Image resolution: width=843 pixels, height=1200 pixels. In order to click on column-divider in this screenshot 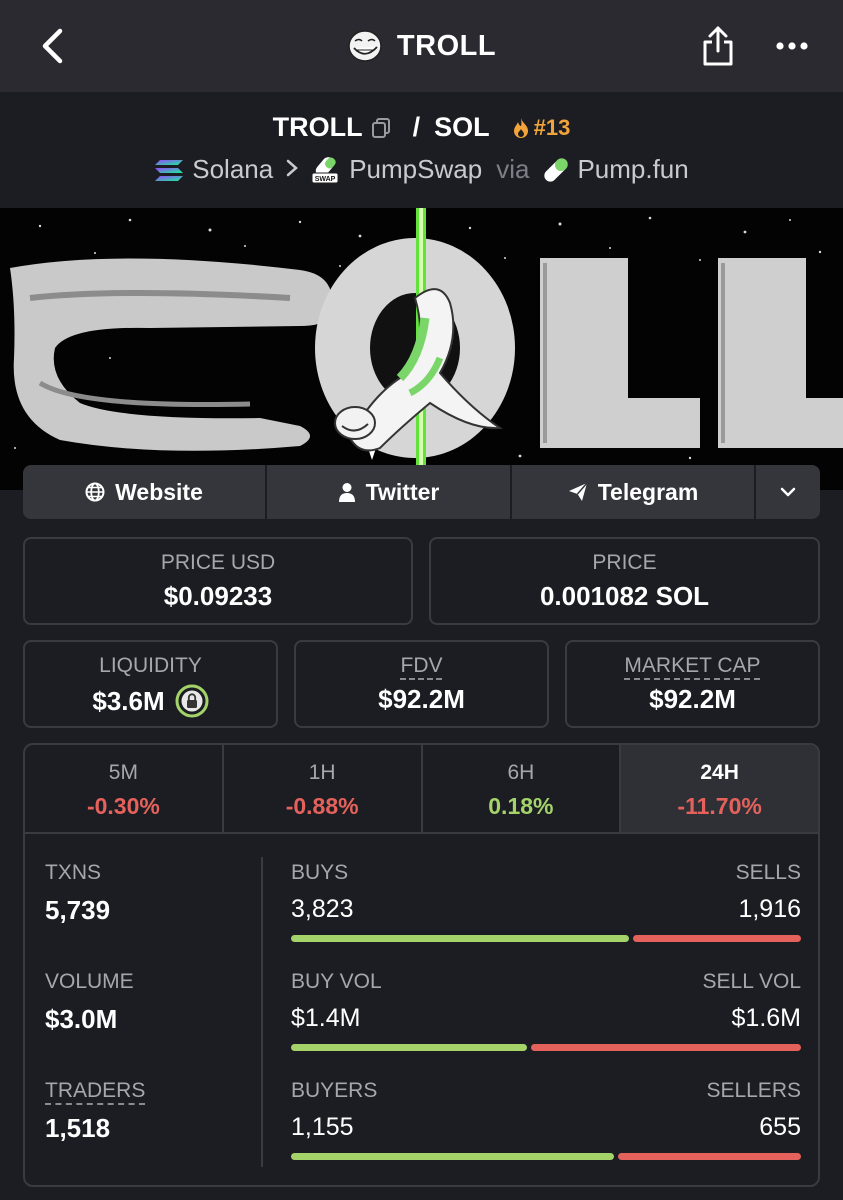, I will do `click(262, 1012)`.